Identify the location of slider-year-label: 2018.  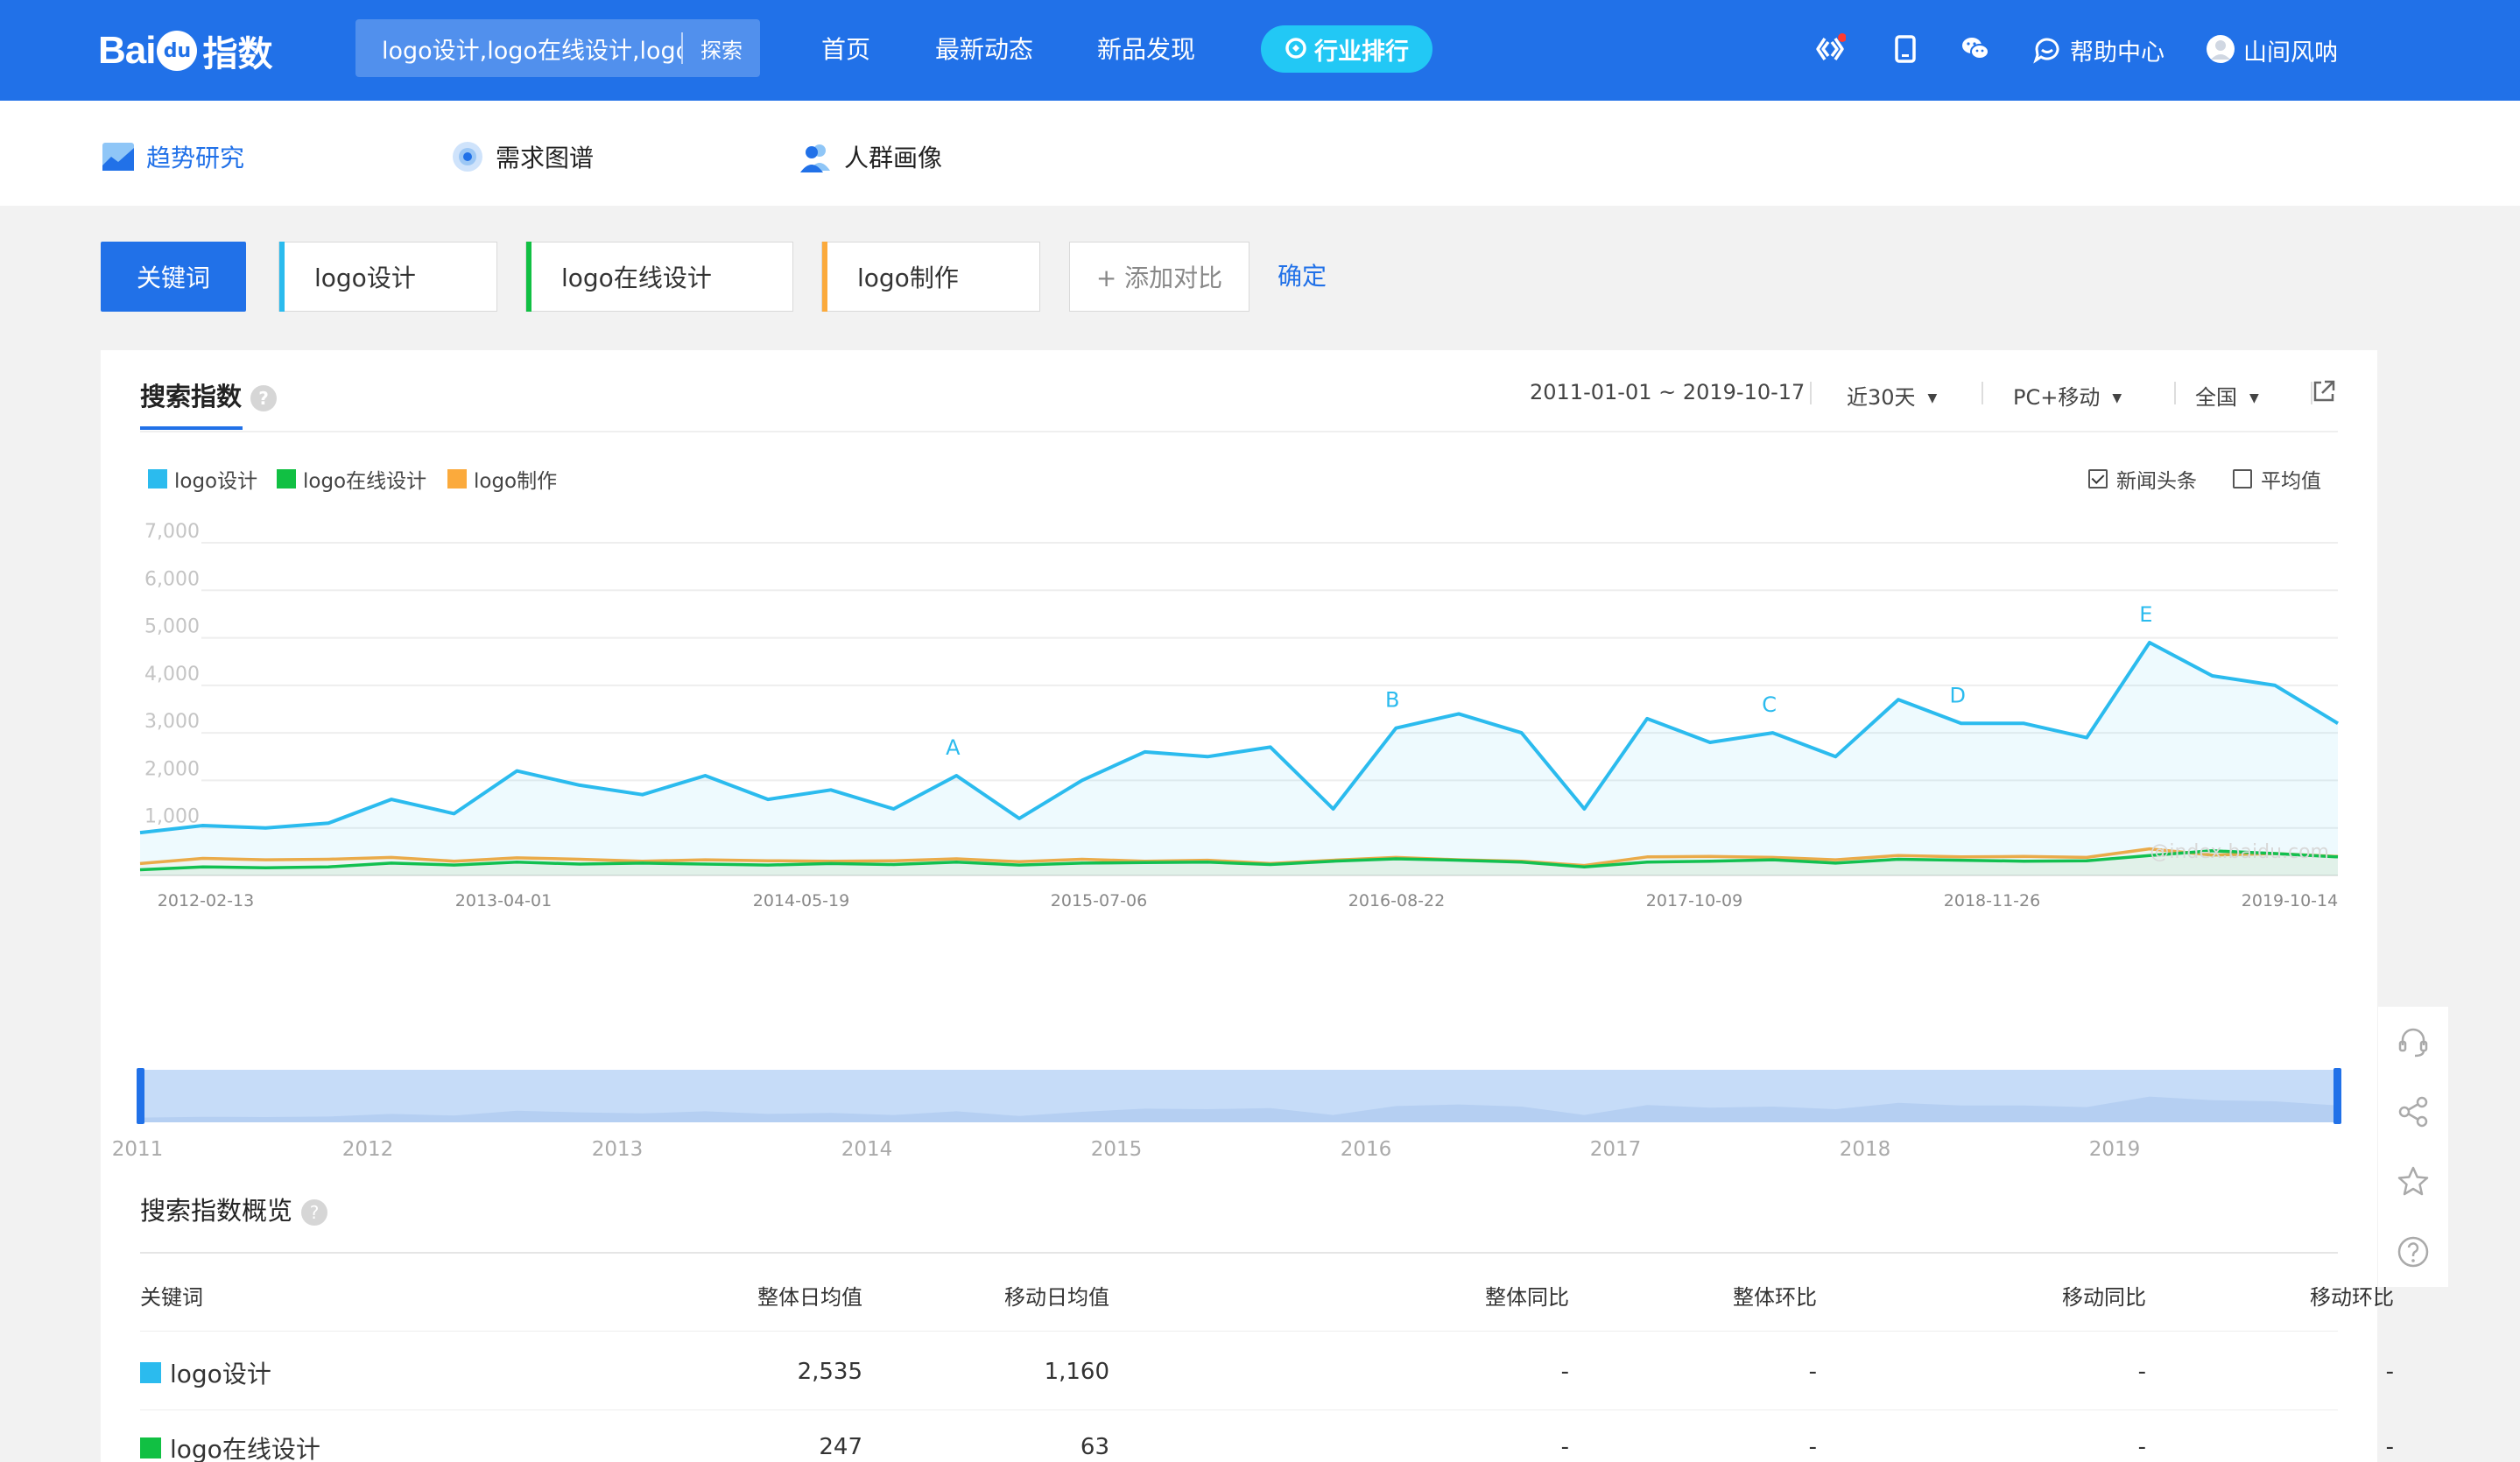
(1865, 1150).